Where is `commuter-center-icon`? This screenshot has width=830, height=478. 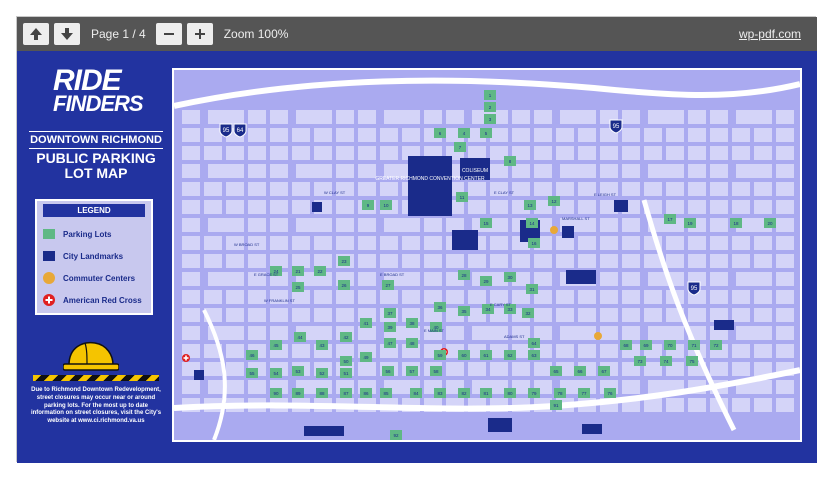 commuter-center-icon is located at coordinates (554, 230).